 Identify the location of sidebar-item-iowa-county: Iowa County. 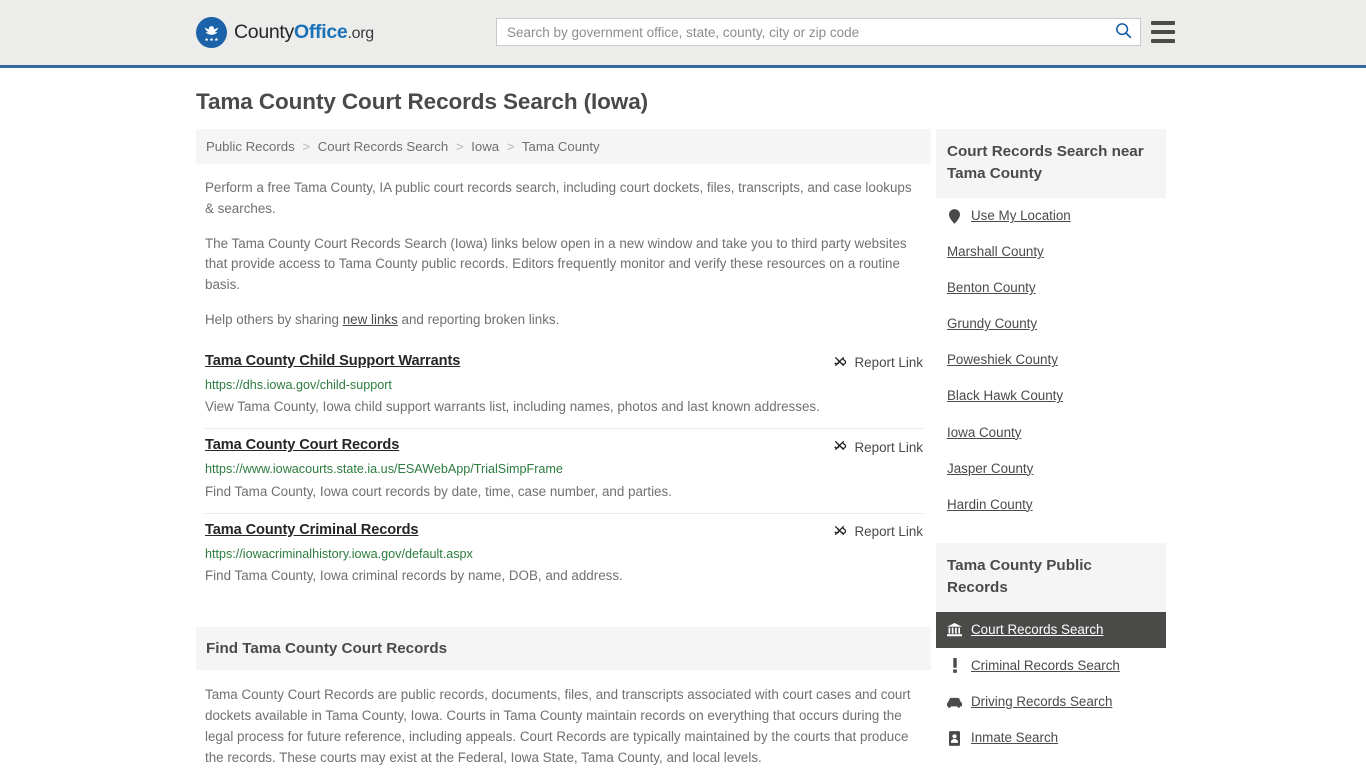
(1051, 433).